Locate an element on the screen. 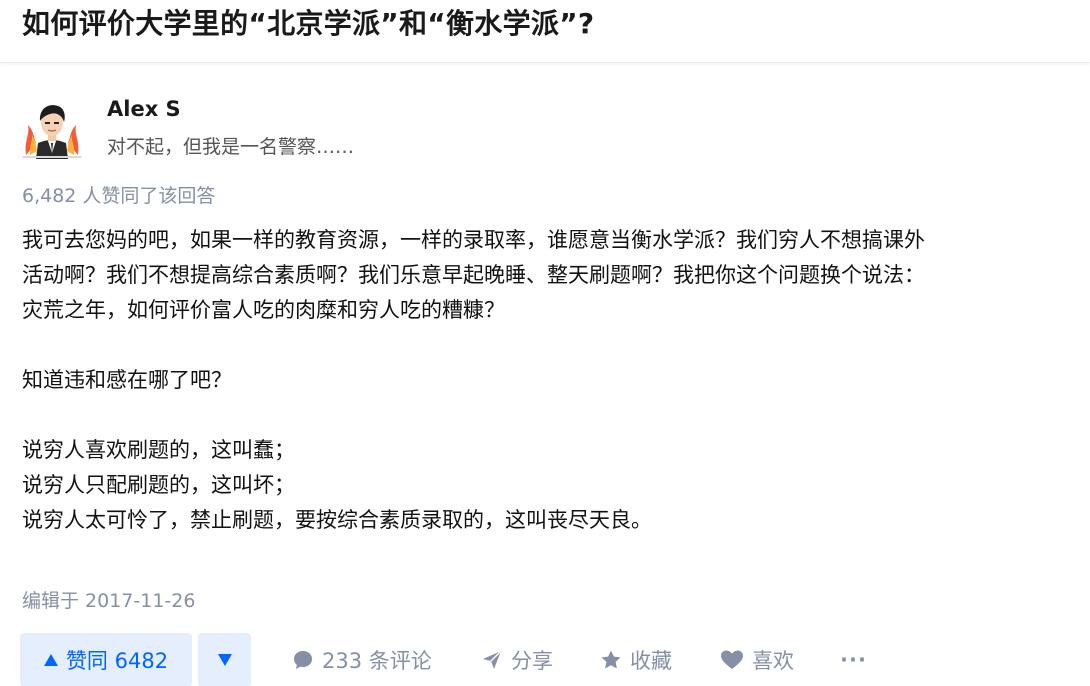 The width and height of the screenshot is (1090, 686). upvote-button: 赞同 6482 is located at coordinates (106, 659).